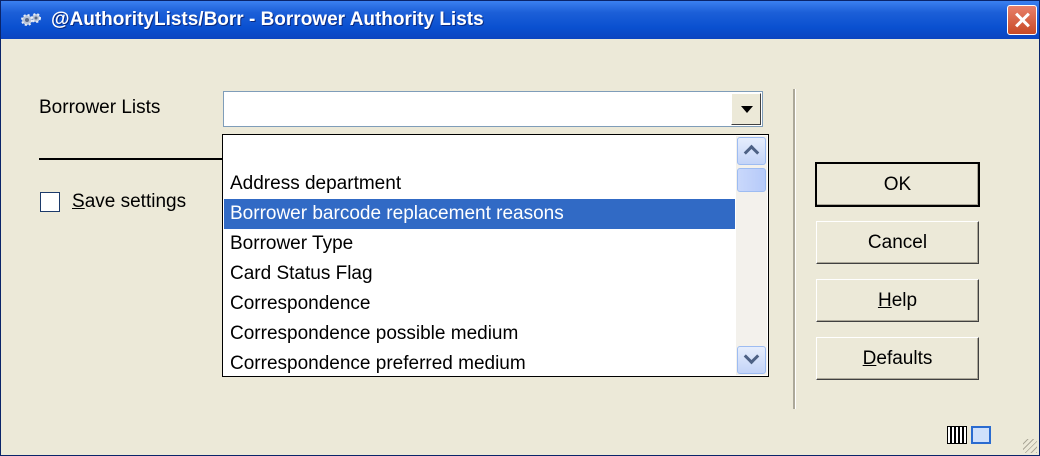 This screenshot has height=456, width=1040. Describe the element at coordinates (100, 107) in the screenshot. I see `borrower-lists-label: Borrower Lists` at that location.